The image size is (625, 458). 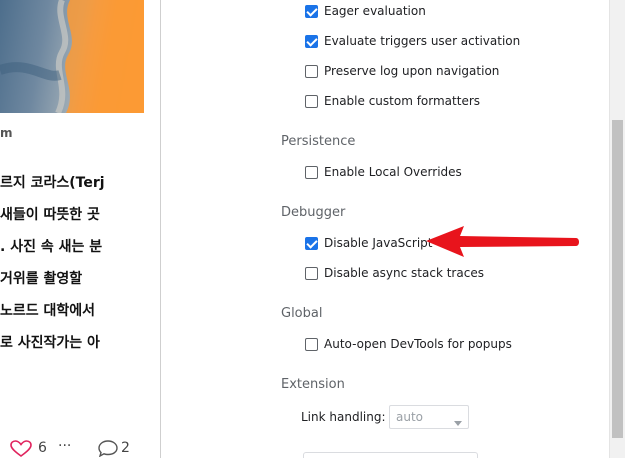 I want to click on article-line: 거위를 촬영할, so click(x=41, y=279).